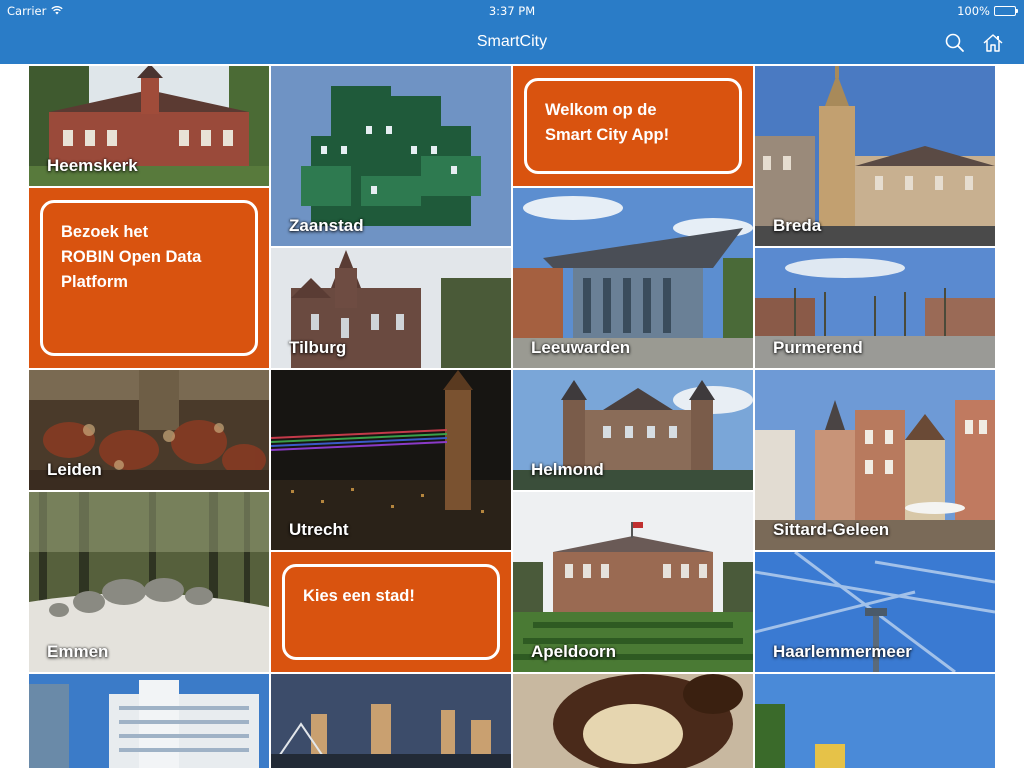 This screenshot has height=768, width=1024. What do you see at coordinates (875, 612) in the screenshot?
I see `city-tile-haarlemmermeer: Haarlemmermeer` at bounding box center [875, 612].